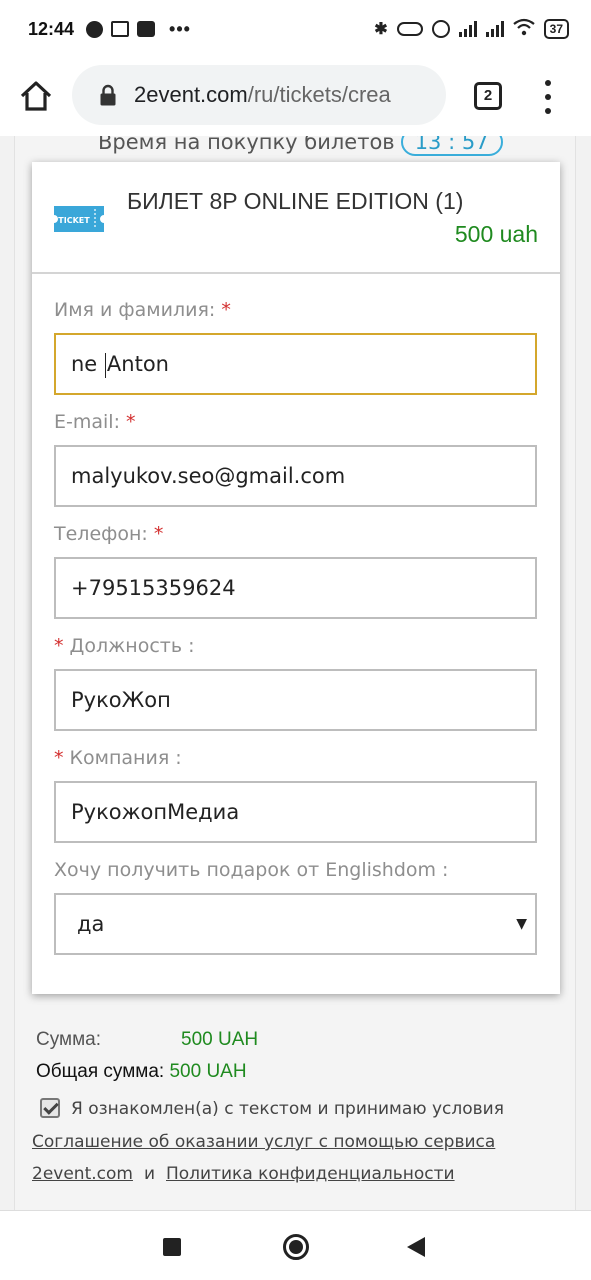 Image resolution: width=591 pixels, height=1280 pixels. What do you see at coordinates (319, 94) in the screenshot?
I see `url-path: /ru/tickets/crea` at bounding box center [319, 94].